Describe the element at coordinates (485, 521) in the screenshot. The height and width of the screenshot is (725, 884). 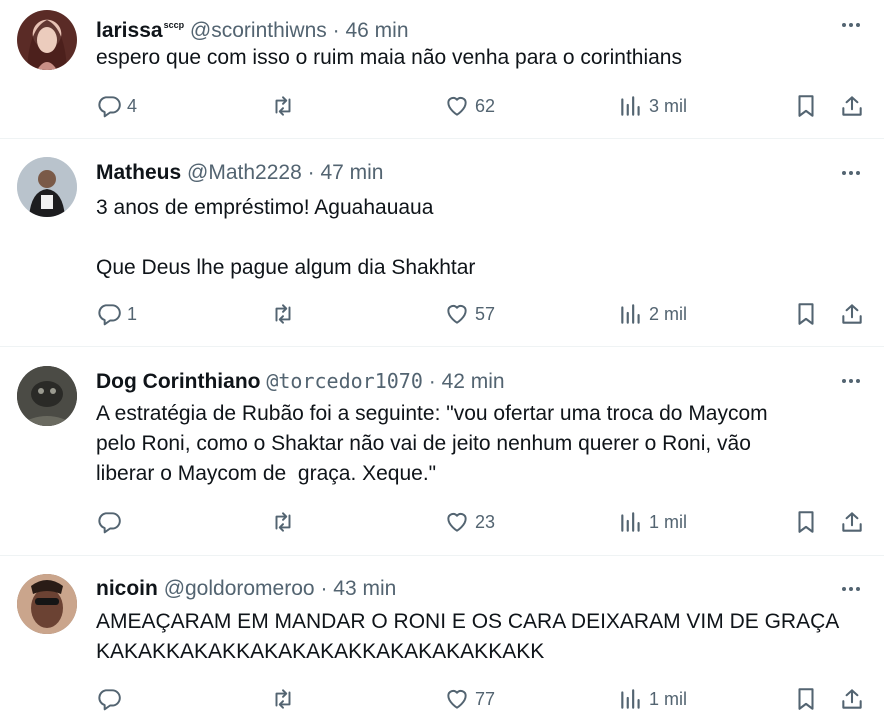
I see `like-count: 23` at that location.